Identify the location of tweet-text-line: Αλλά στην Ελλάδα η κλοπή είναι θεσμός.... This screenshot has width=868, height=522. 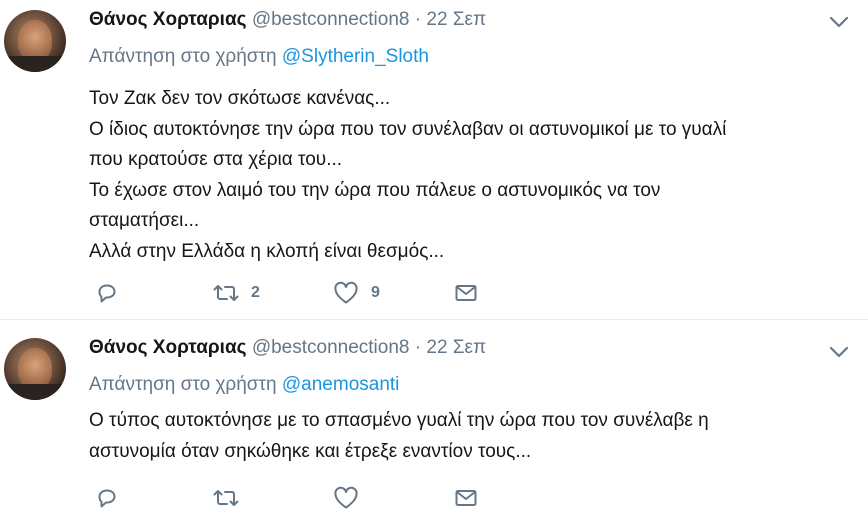
(267, 251).